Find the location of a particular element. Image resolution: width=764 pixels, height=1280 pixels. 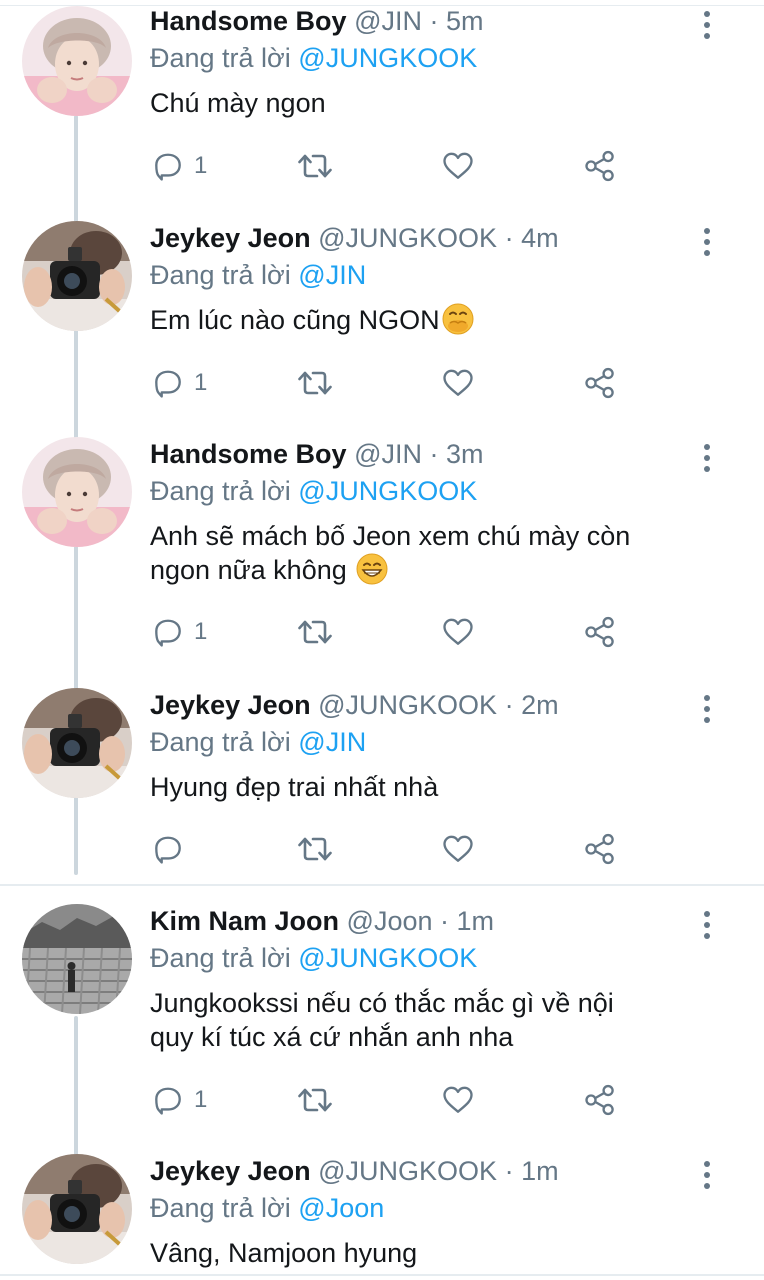

tweet-text-line: quy kí túc xá cứ nhắn anh nha is located at coordinates (332, 1037).